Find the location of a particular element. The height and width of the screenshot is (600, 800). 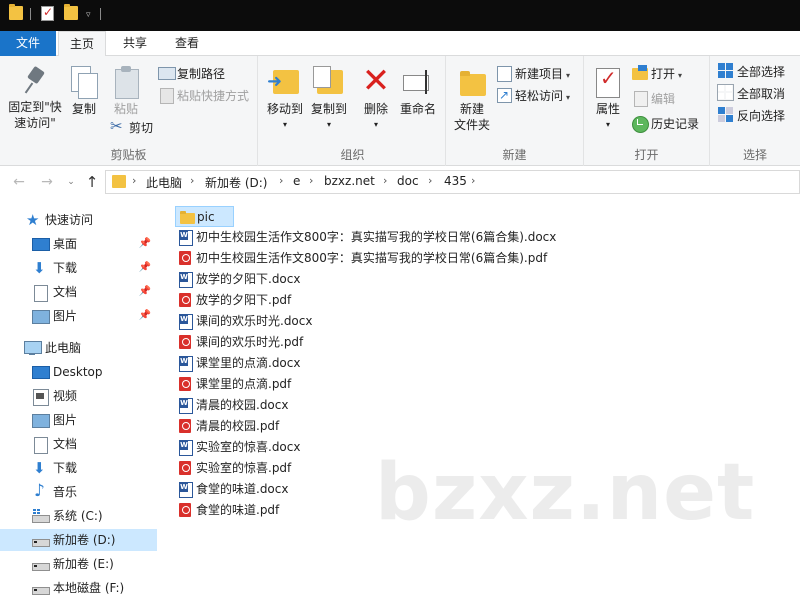

edit-button: 编辑 is located at coordinates (653, 99).